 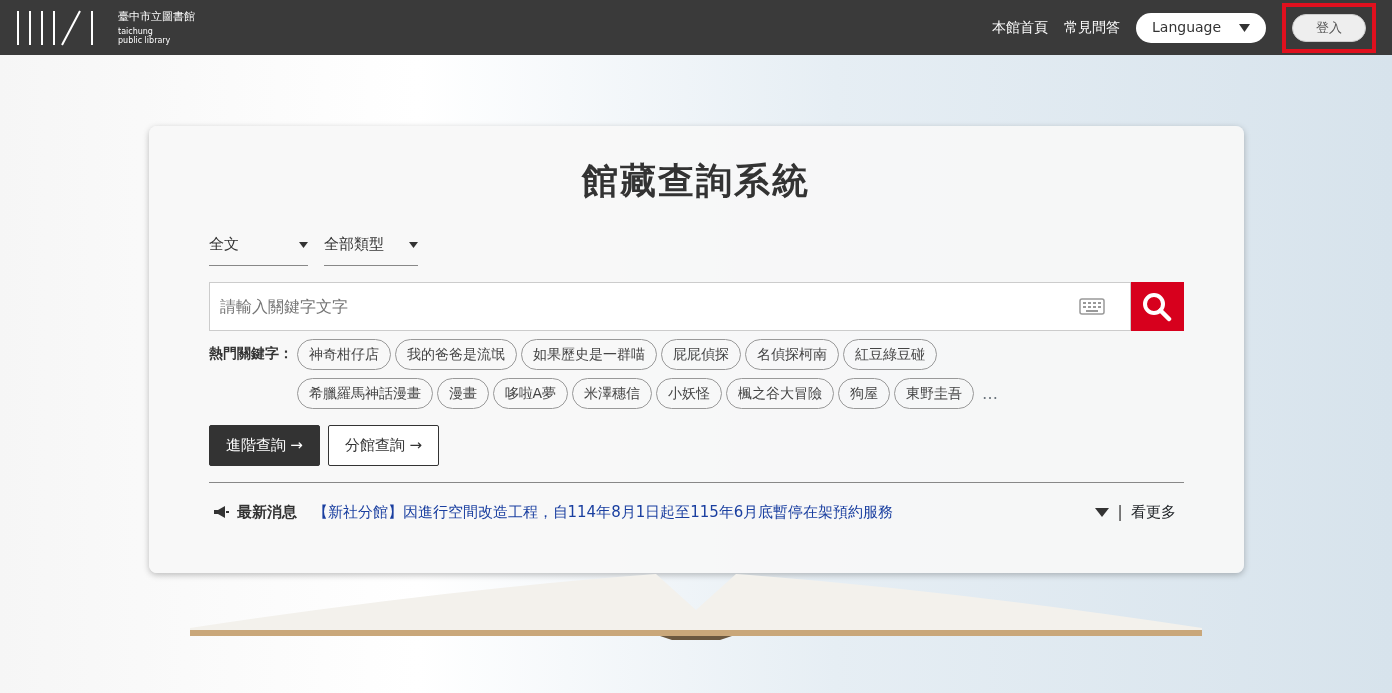 What do you see at coordinates (1329, 27) in the screenshot?
I see `login-button: 登入` at bounding box center [1329, 27].